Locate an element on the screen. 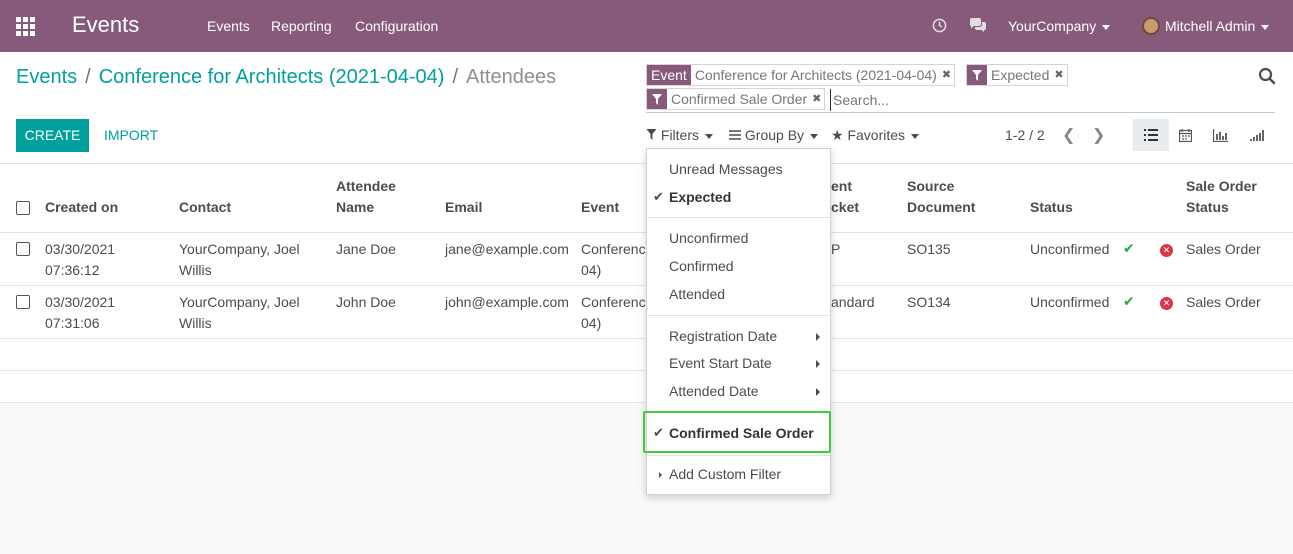 The image size is (1293, 554). cell-line: Willis is located at coordinates (195, 323).